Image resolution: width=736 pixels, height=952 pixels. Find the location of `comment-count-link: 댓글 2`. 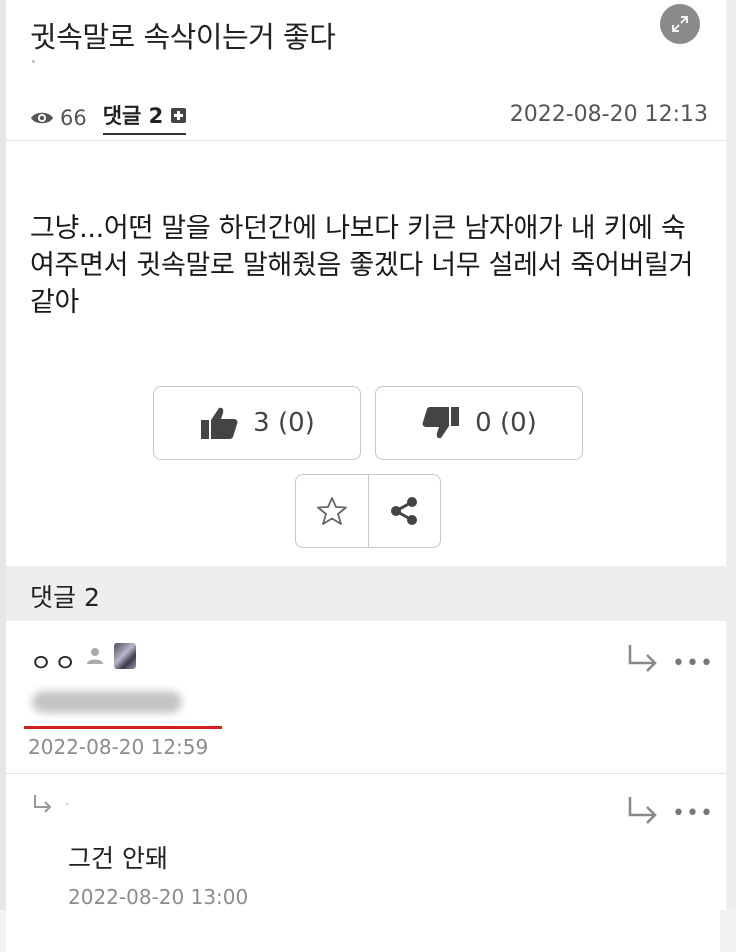

comment-count-link: 댓글 2 is located at coordinates (144, 117).